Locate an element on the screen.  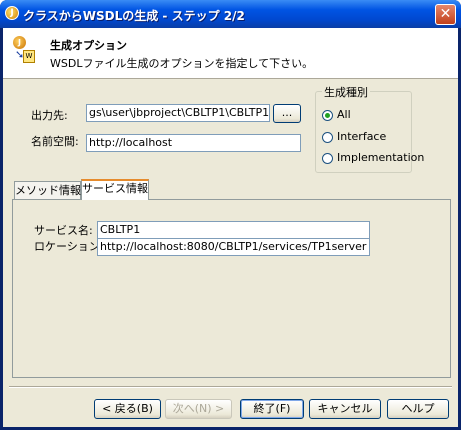
output-label: 出力先: is located at coordinates (49, 115).